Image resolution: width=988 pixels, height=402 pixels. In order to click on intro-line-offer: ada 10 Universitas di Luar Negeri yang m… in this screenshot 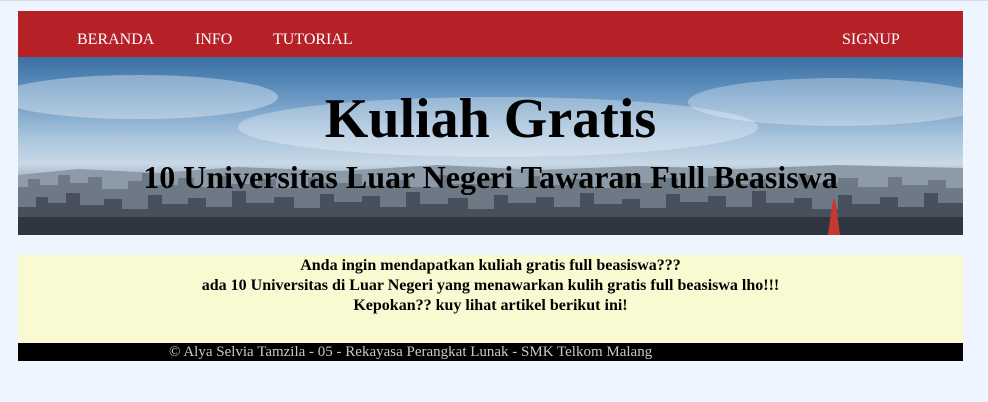, I will do `click(490, 285)`.